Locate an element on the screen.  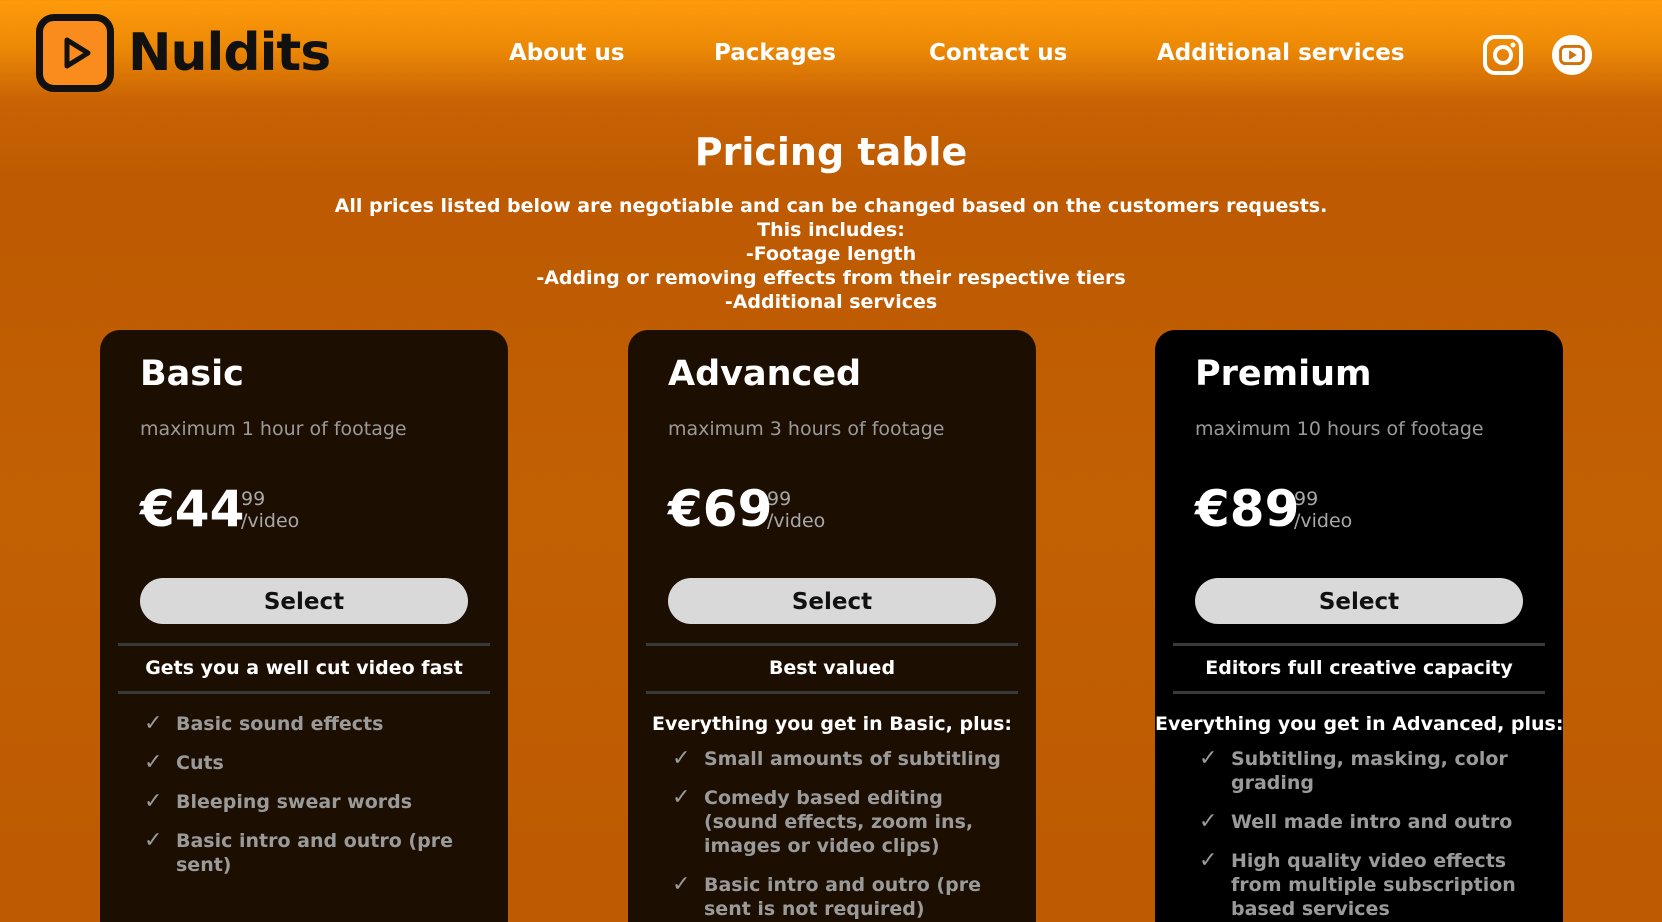
note-line: -Additional services is located at coordinates (831, 302).